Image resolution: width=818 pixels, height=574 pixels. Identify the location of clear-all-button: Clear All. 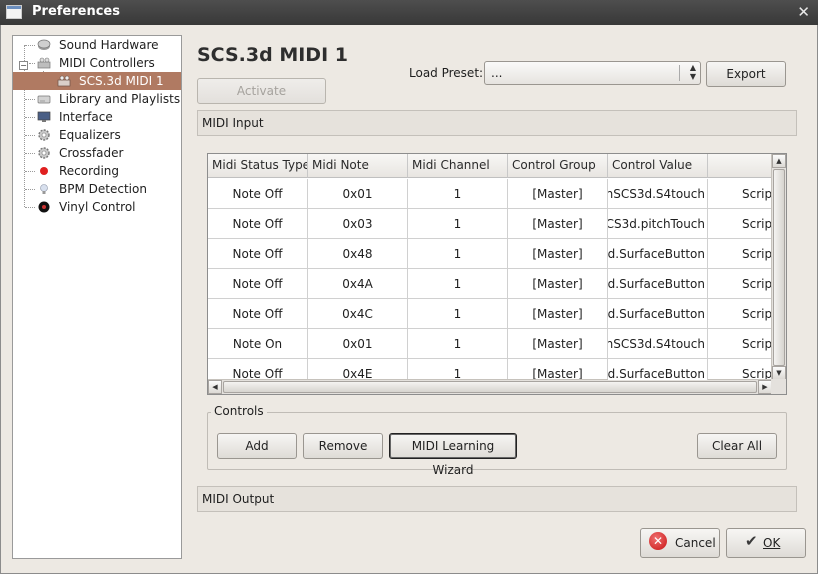
(737, 446).